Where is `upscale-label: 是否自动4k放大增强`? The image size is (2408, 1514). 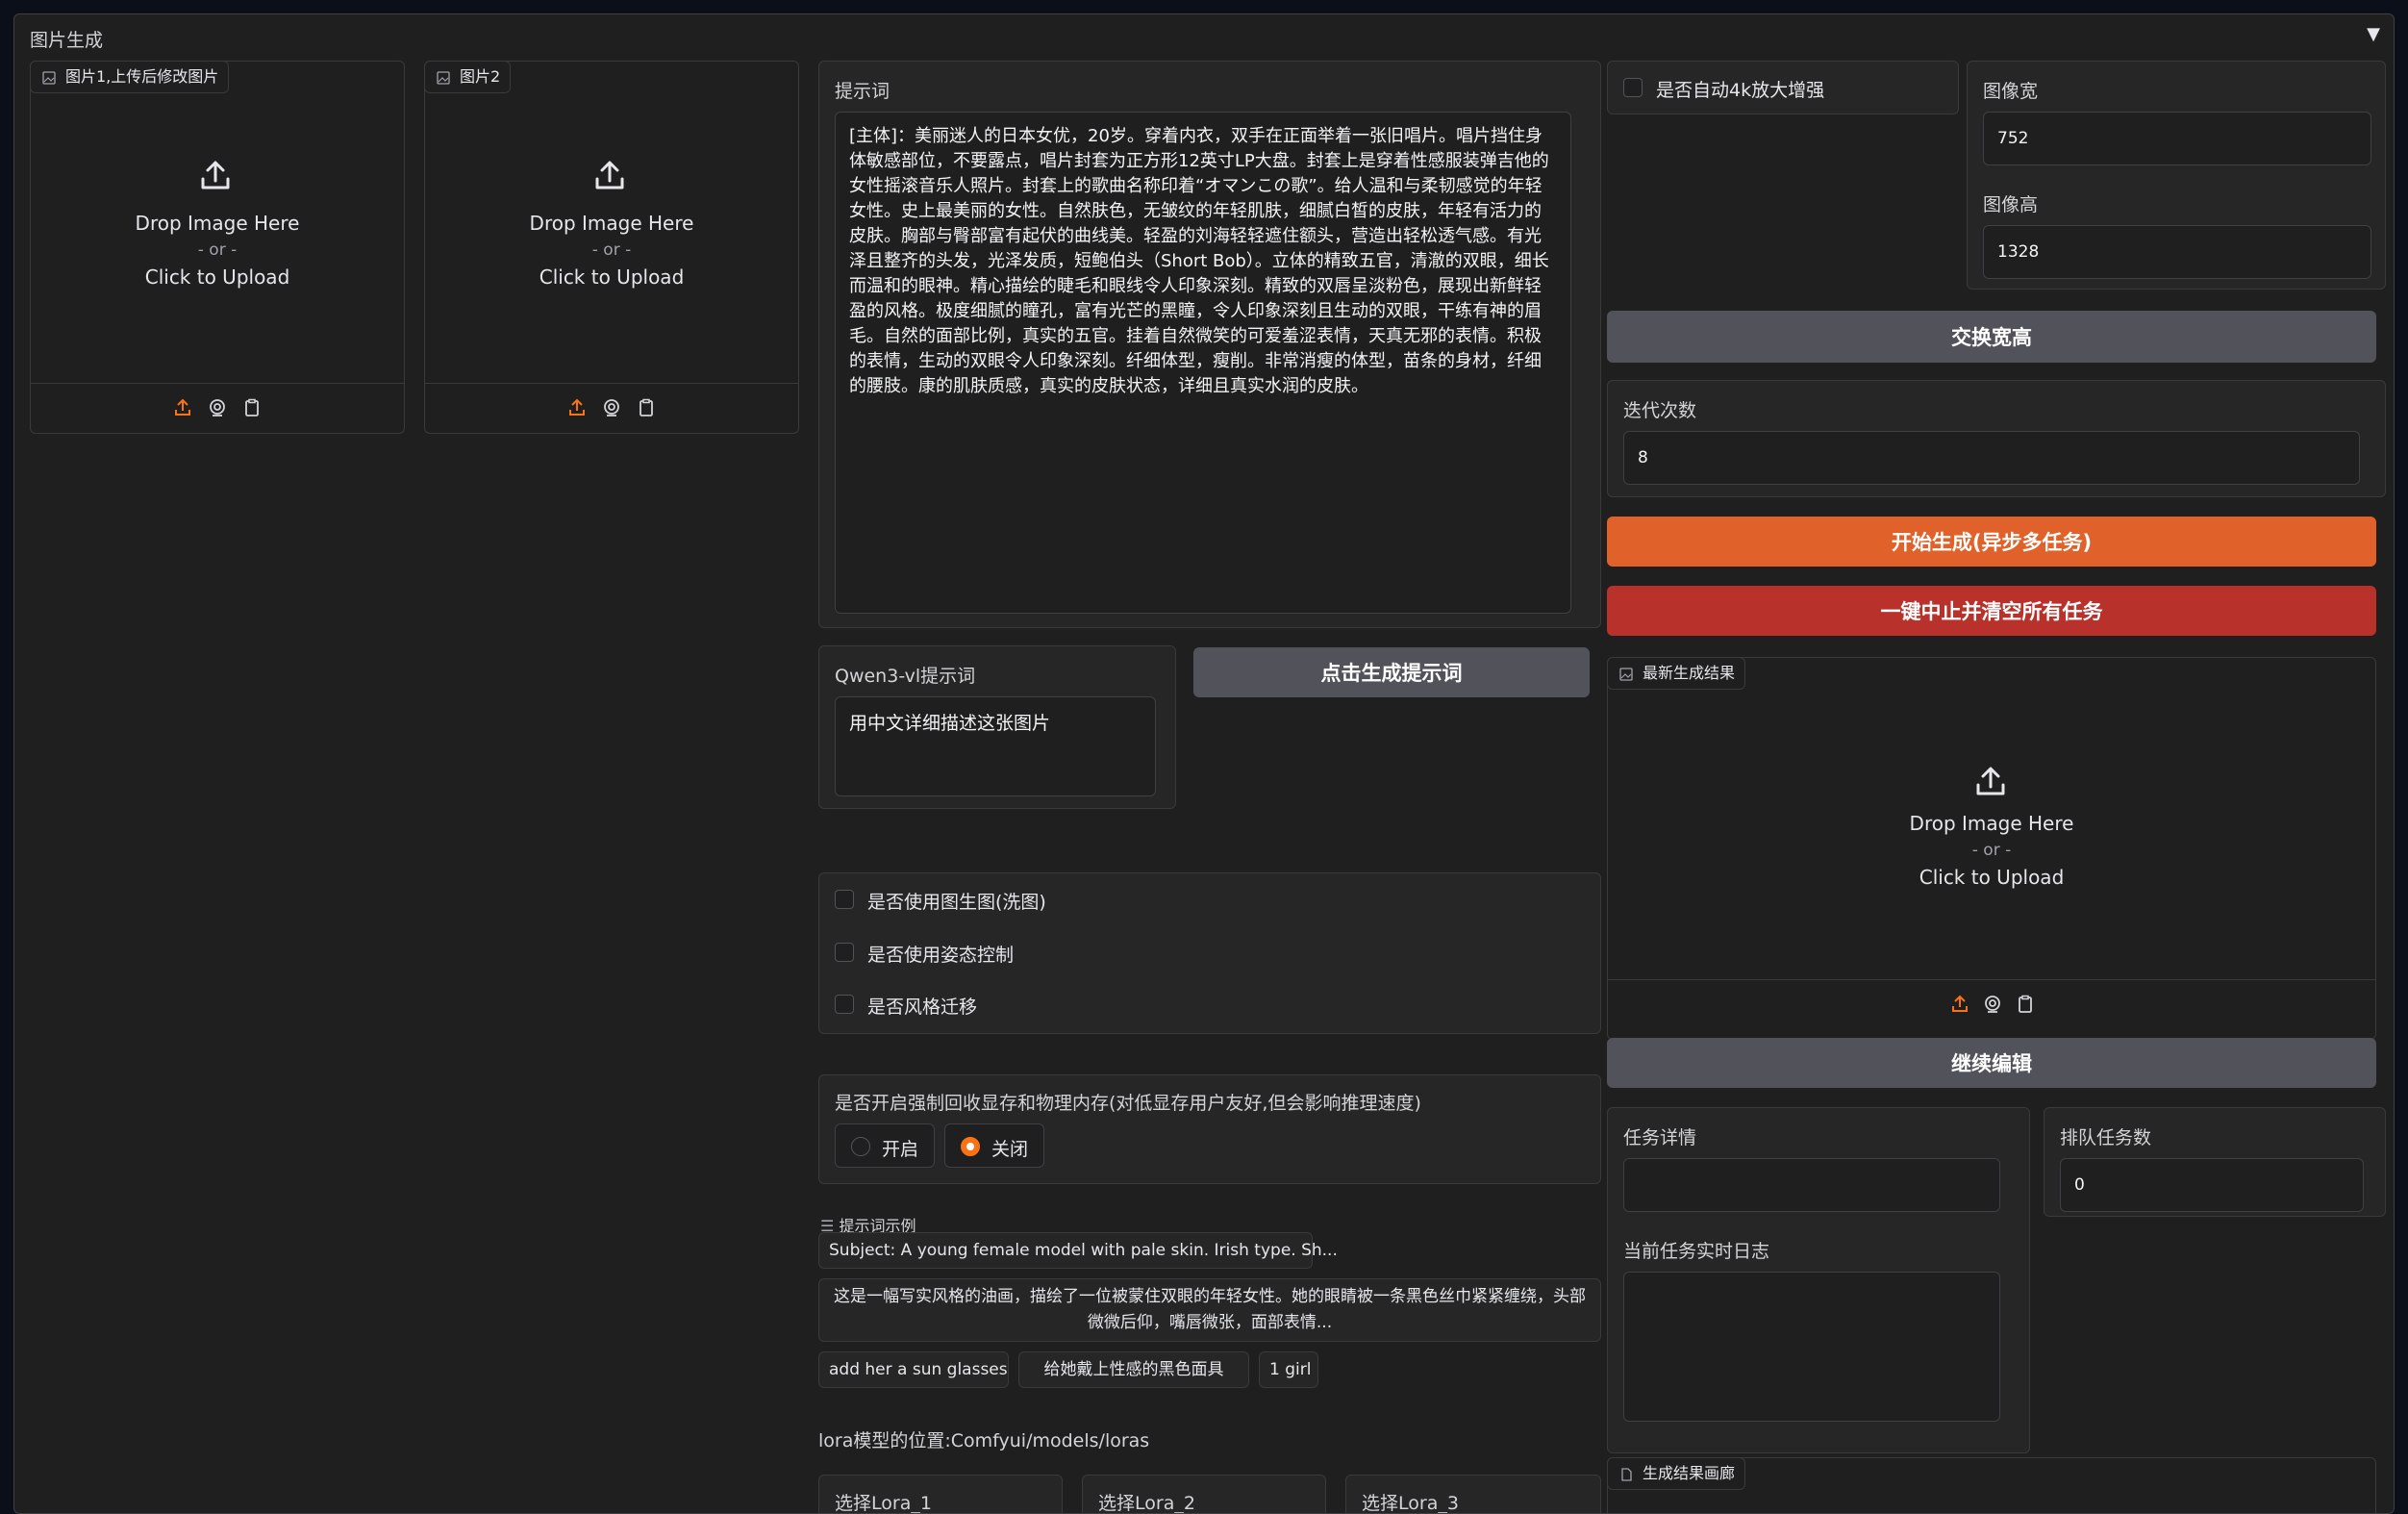
upscale-label: 是否自动4k放大增强 is located at coordinates (1740, 90).